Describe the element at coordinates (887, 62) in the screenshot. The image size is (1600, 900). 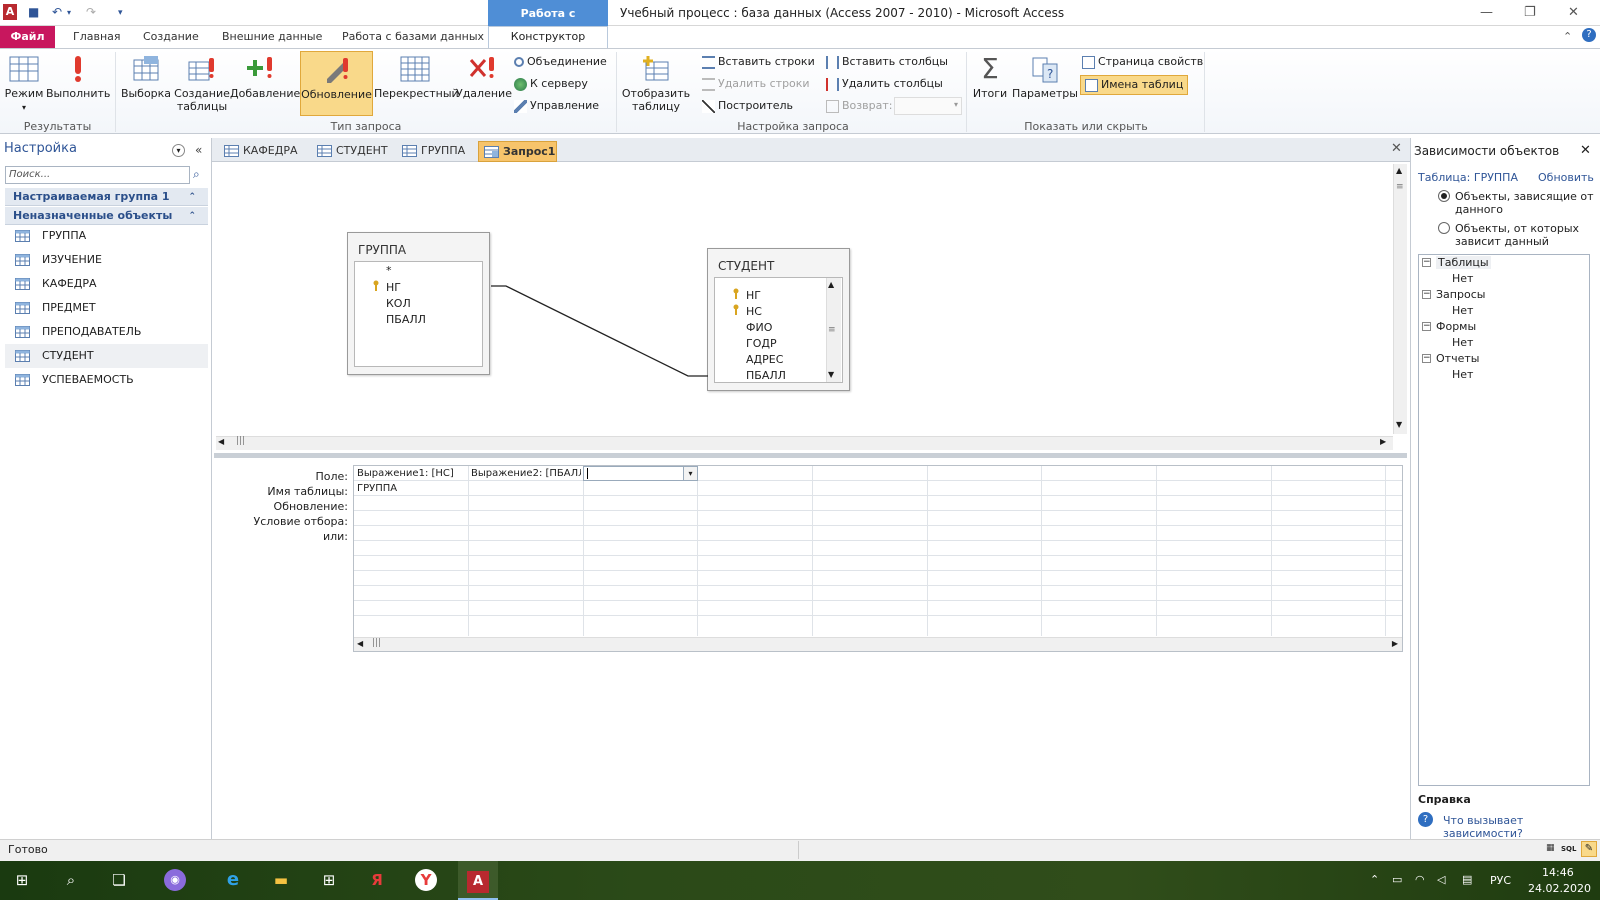
I see `insert-columns-button: Вставить столбцы` at that location.